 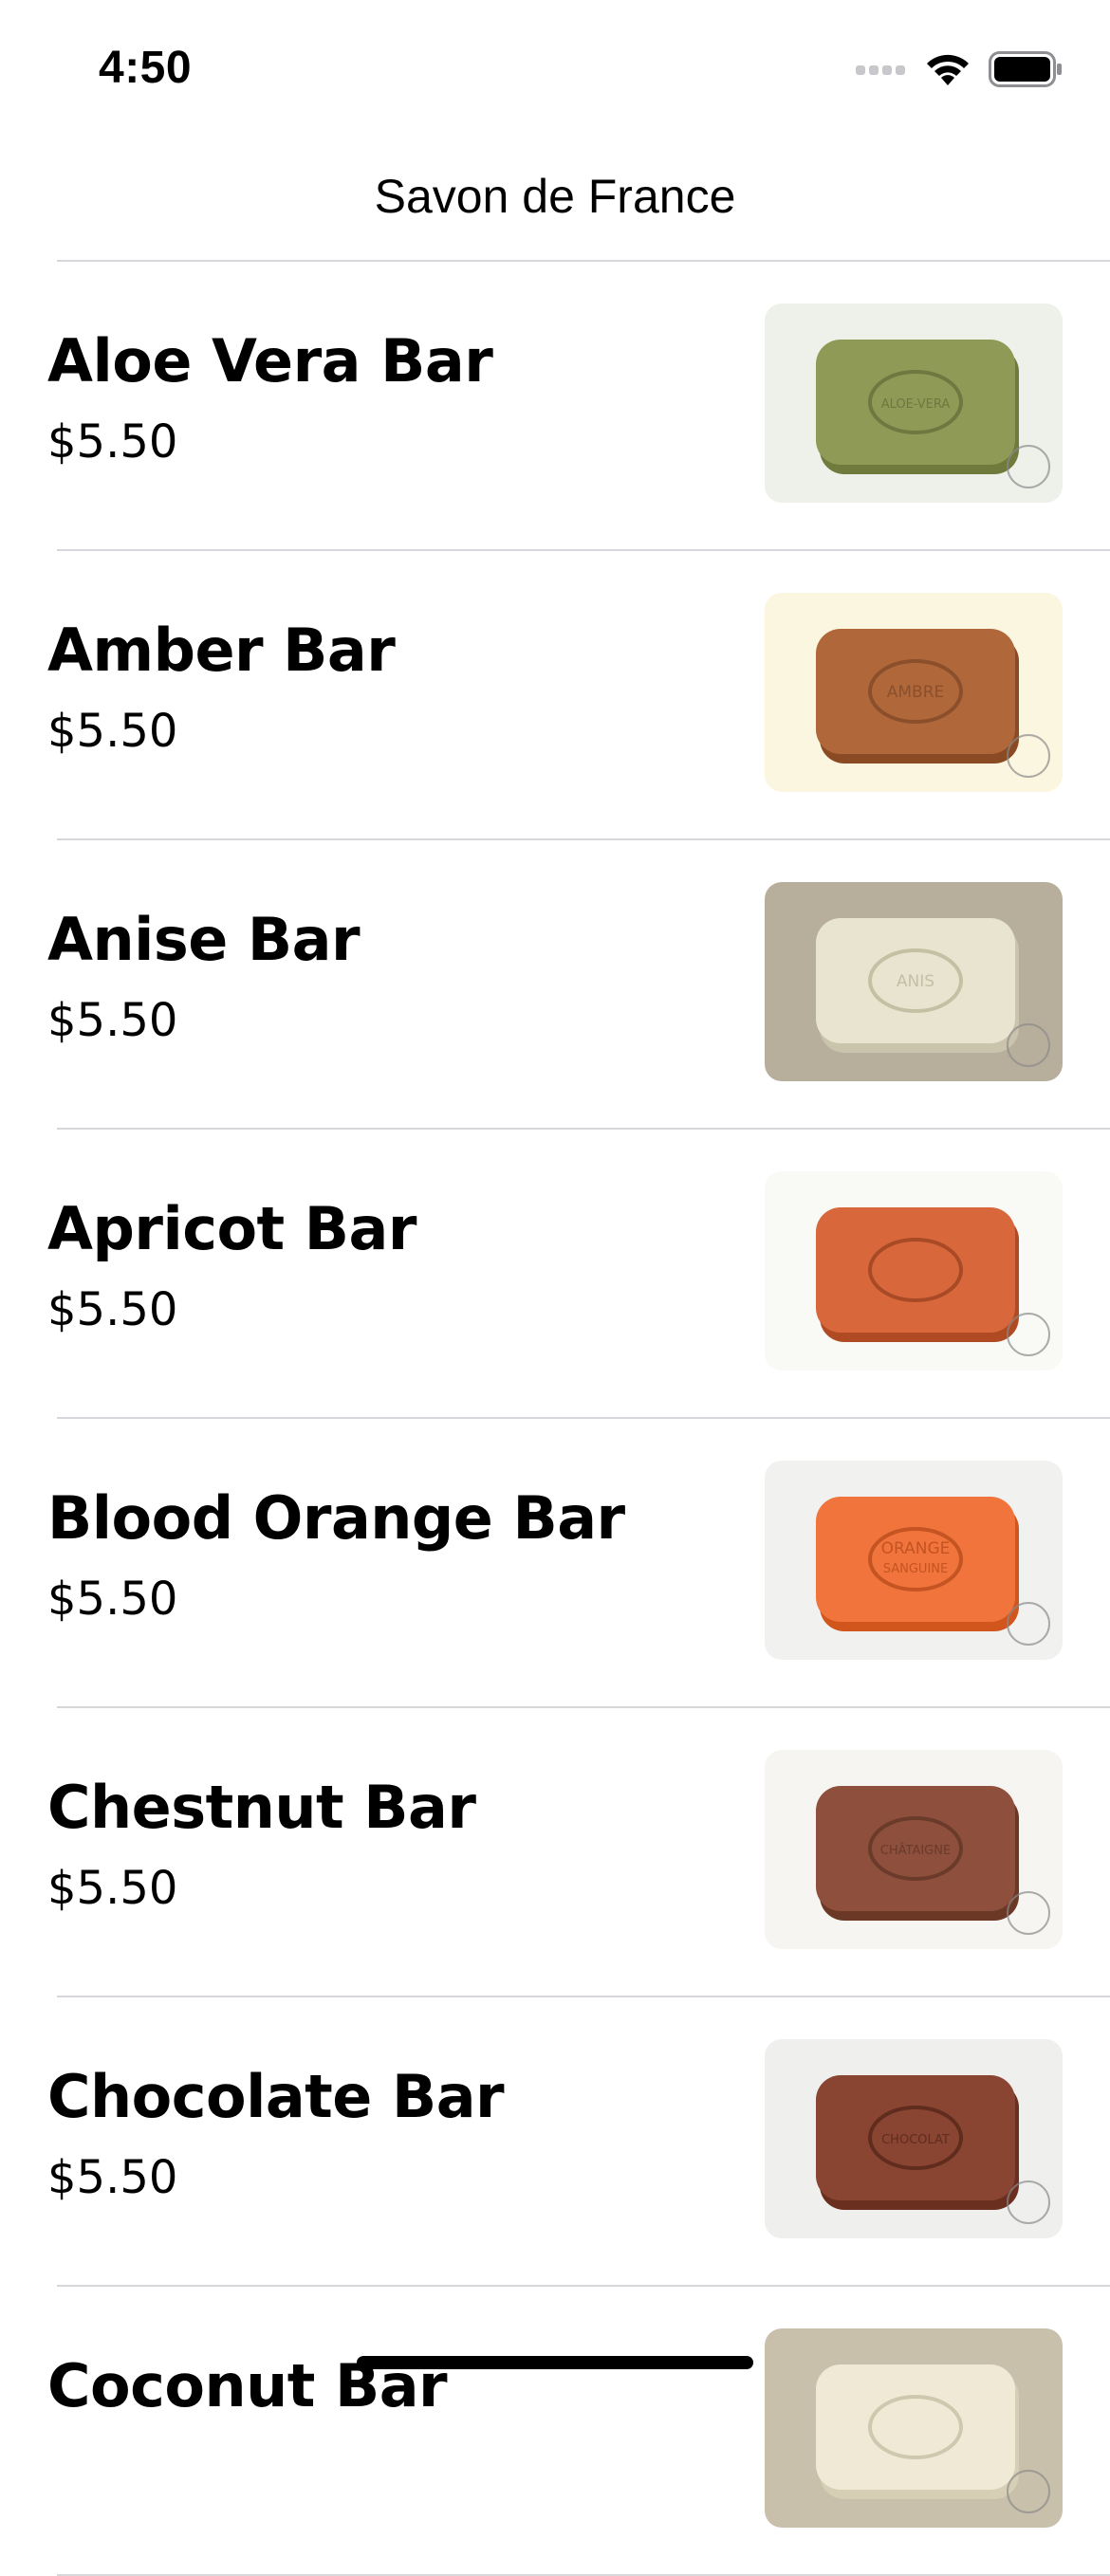 What do you see at coordinates (555, 66) in the screenshot?
I see `status-bar: 4:50` at bounding box center [555, 66].